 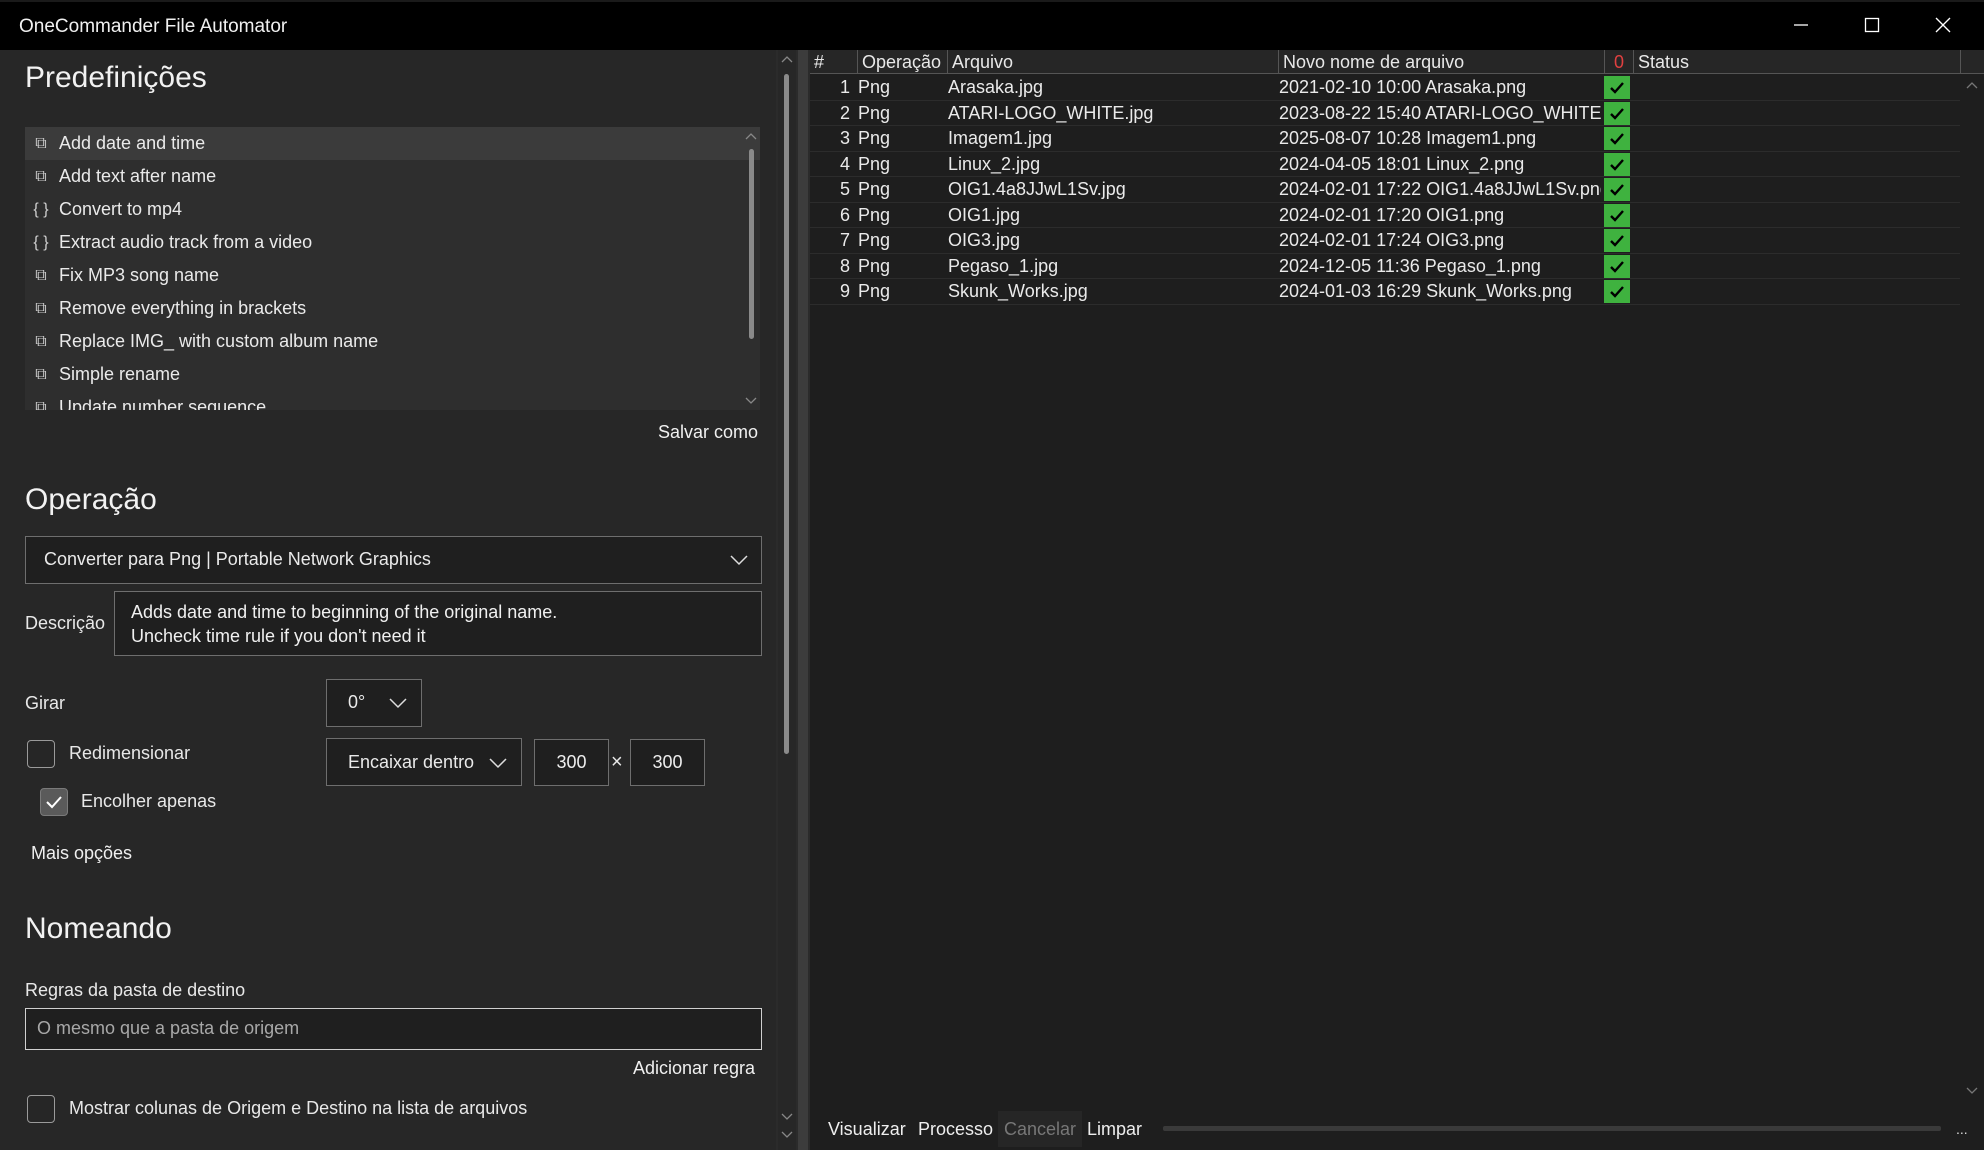 I want to click on preset-item: ⧉ Replace IMG_ with custom album name, so click(x=392, y=341).